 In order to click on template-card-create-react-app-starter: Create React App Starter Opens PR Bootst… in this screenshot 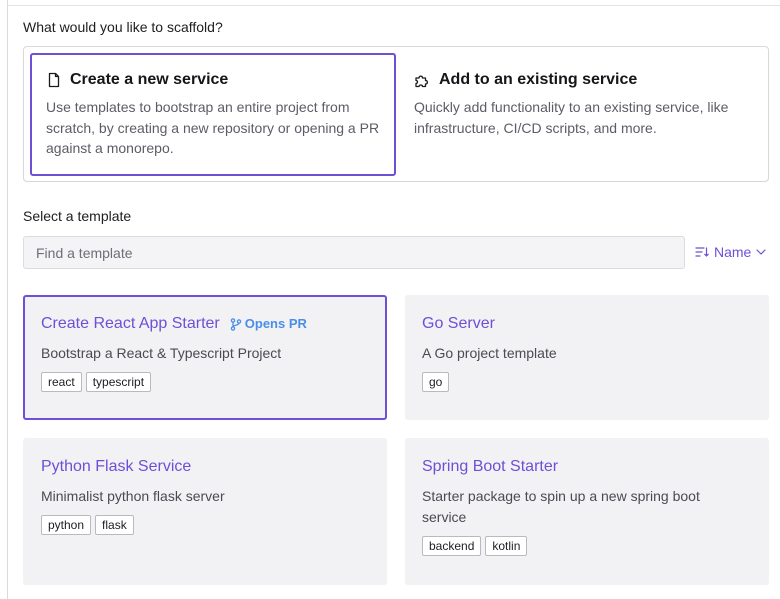, I will do `click(205, 357)`.